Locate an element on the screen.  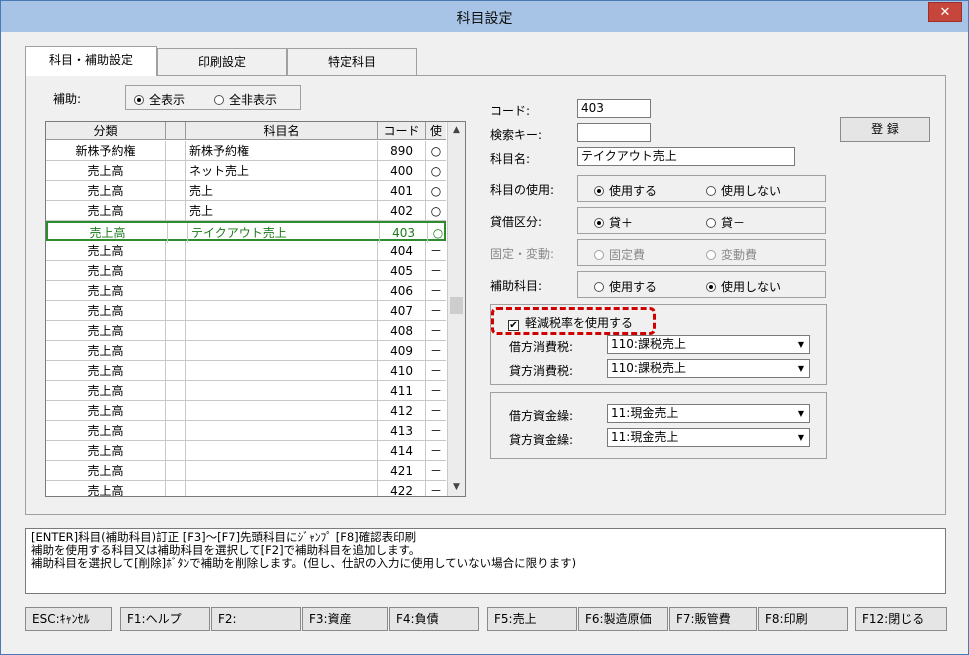
table-row: 売上高 売上 401 ○ is located at coordinates (246, 191).